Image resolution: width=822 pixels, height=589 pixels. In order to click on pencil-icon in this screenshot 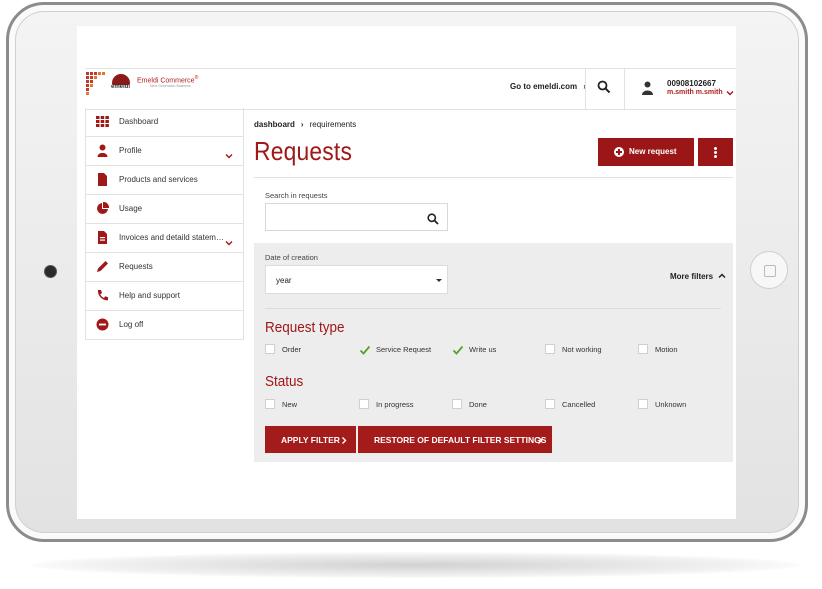, I will do `click(102, 266)`.